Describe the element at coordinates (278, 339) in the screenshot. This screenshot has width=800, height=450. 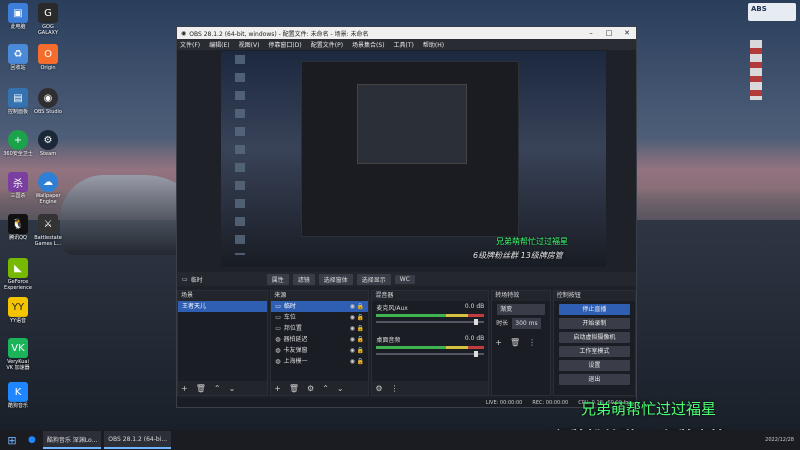
I see `browser-icon: ◍` at that location.